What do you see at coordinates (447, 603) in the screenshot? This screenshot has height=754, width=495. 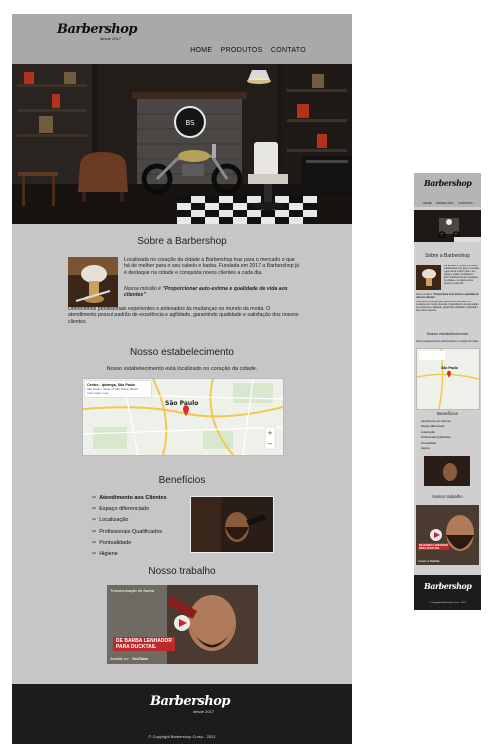 I see `mobile-copyright: © Copyright Barbershop Curso - 2021` at bounding box center [447, 603].